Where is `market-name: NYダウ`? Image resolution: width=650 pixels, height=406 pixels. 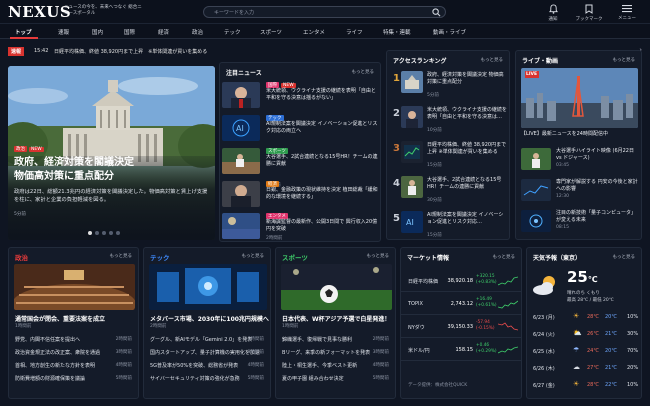 market-name: NYダウ is located at coordinates (416, 328).